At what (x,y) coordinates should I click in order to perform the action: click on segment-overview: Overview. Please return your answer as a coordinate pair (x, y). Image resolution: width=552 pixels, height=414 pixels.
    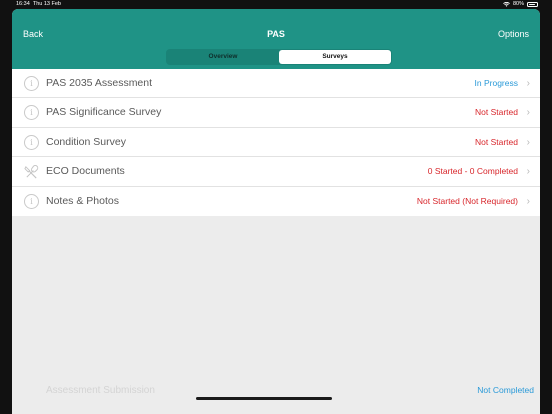
    Looking at the image, I should click on (223, 57).